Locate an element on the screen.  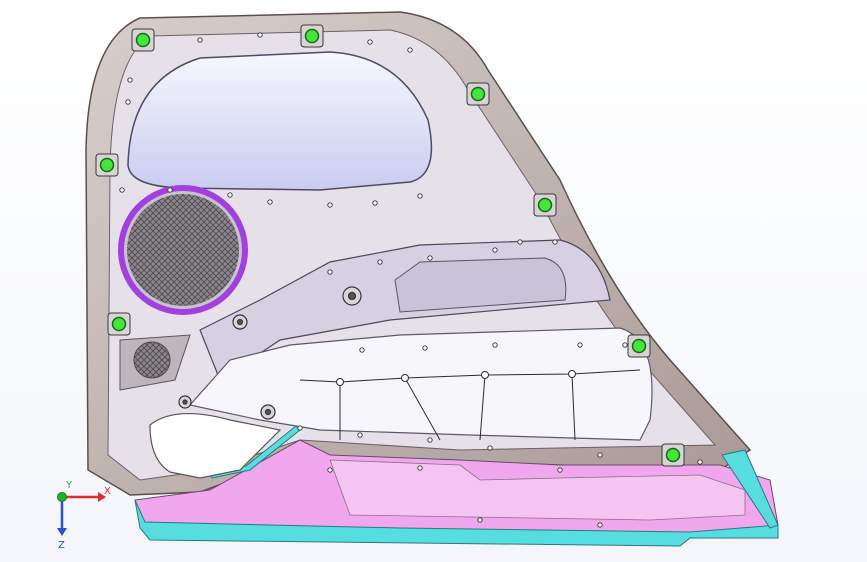
main-speaker is located at coordinates (183, 250).